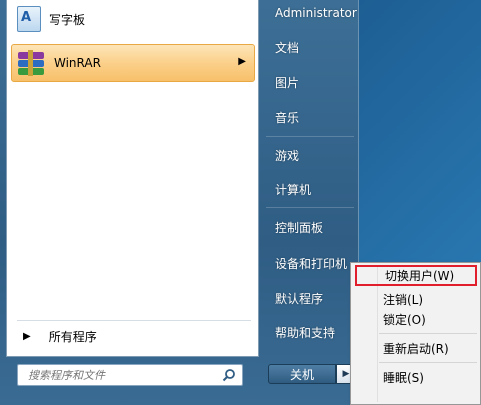 This screenshot has width=481, height=405. What do you see at coordinates (134, 336) in the screenshot?
I see `all-programs-button: ▶ 所有程序` at bounding box center [134, 336].